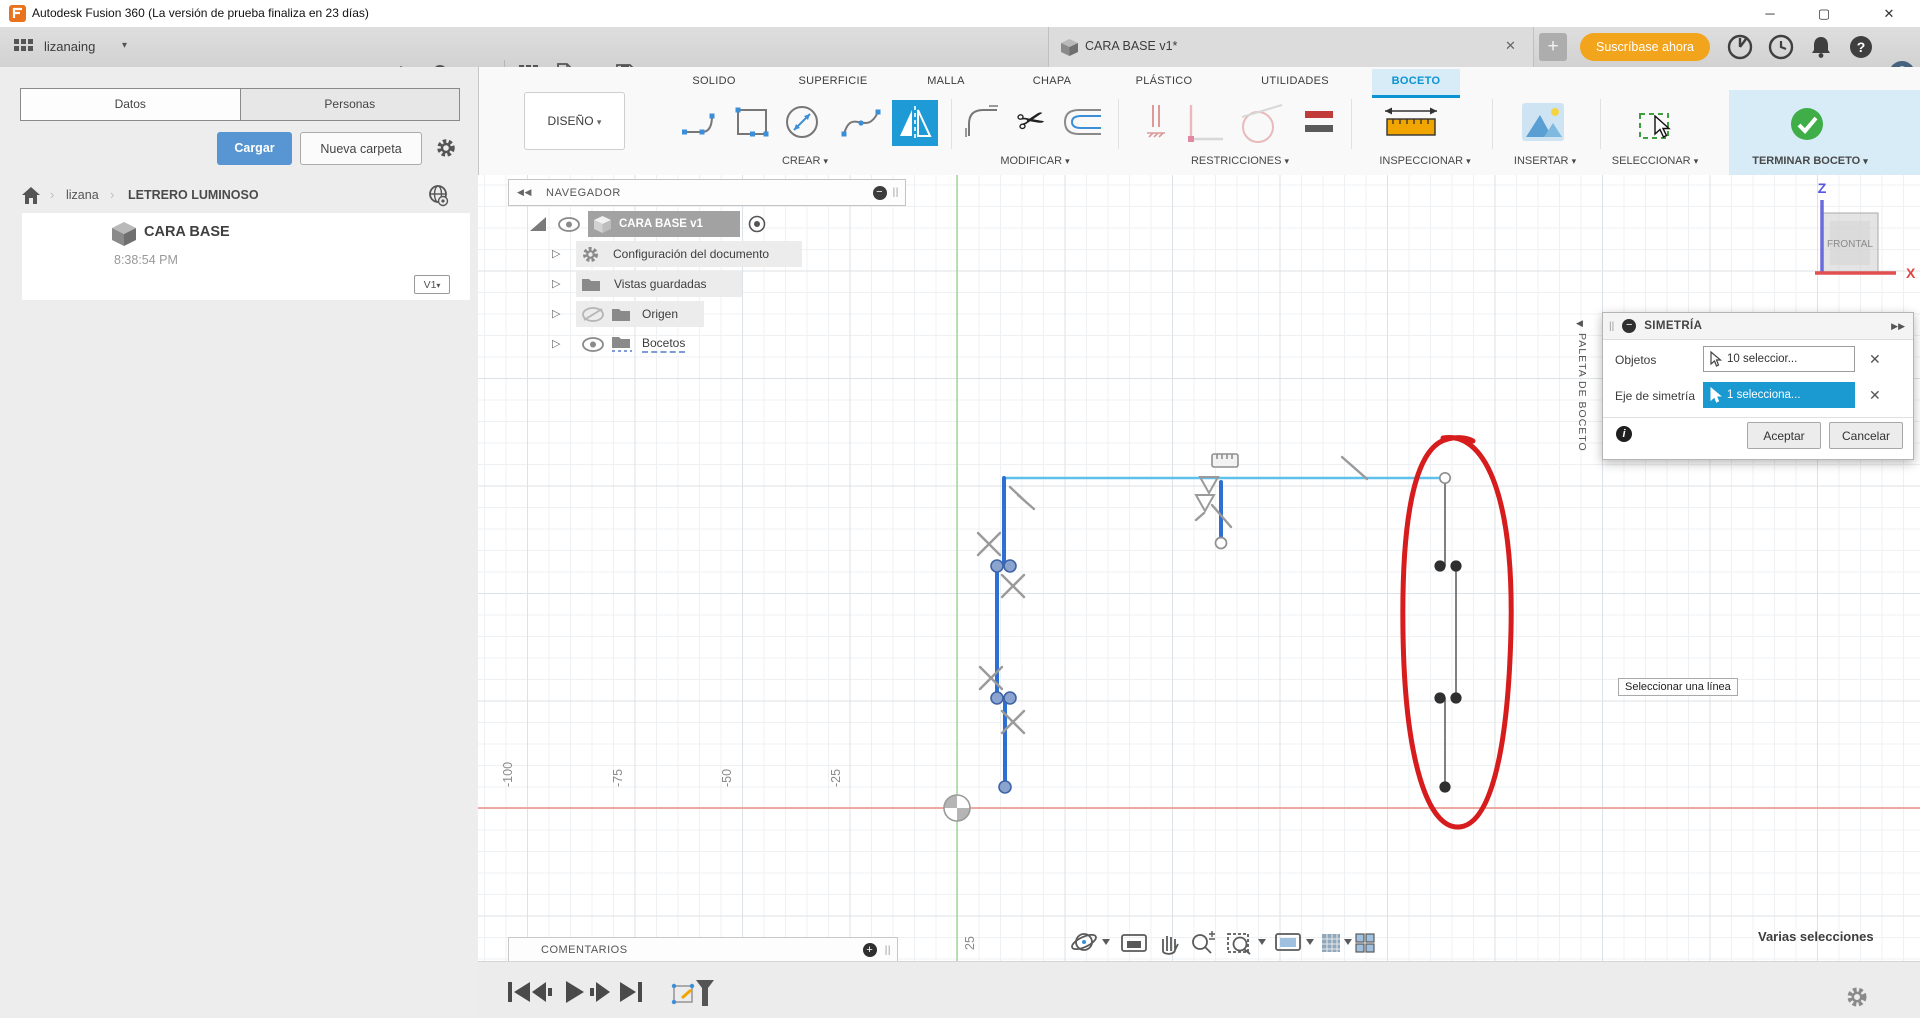 The height and width of the screenshot is (1018, 1920). I want to click on measure-tool-icon, so click(1411, 122).